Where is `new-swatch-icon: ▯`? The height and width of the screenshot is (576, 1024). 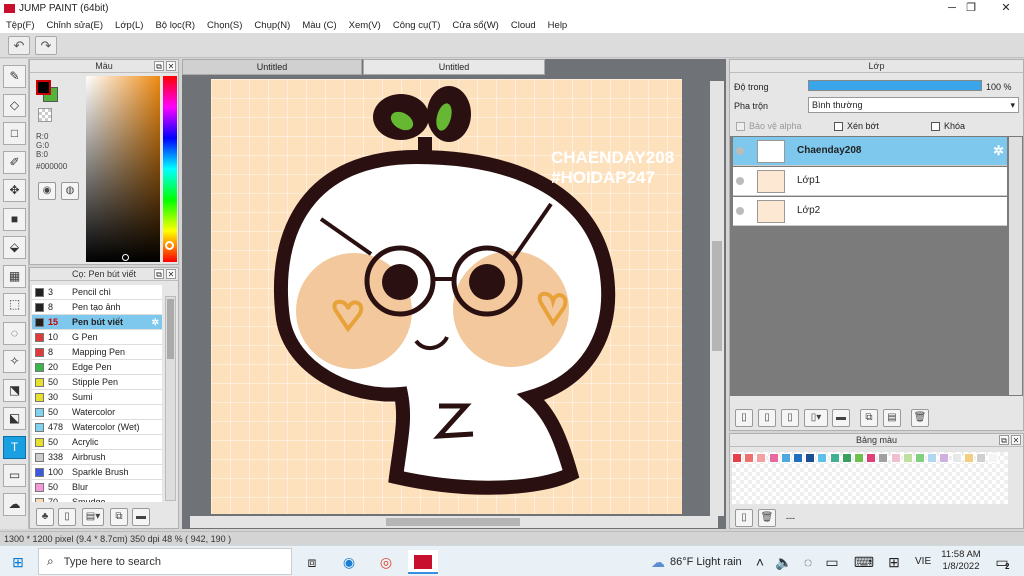 new-swatch-icon: ▯ is located at coordinates (744, 518).